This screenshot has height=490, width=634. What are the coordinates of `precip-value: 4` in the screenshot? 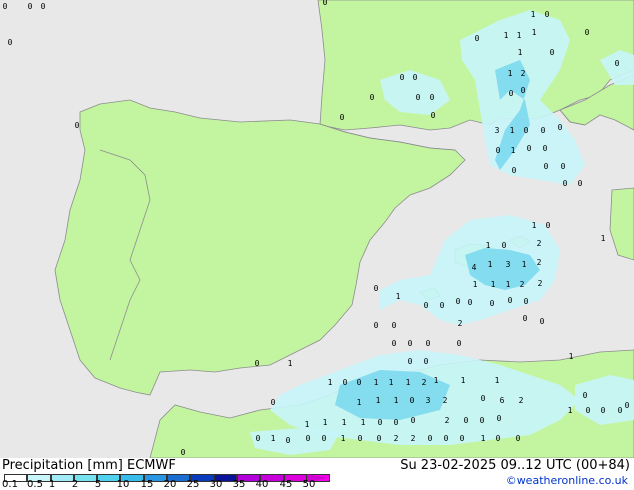 It's located at (474, 267).